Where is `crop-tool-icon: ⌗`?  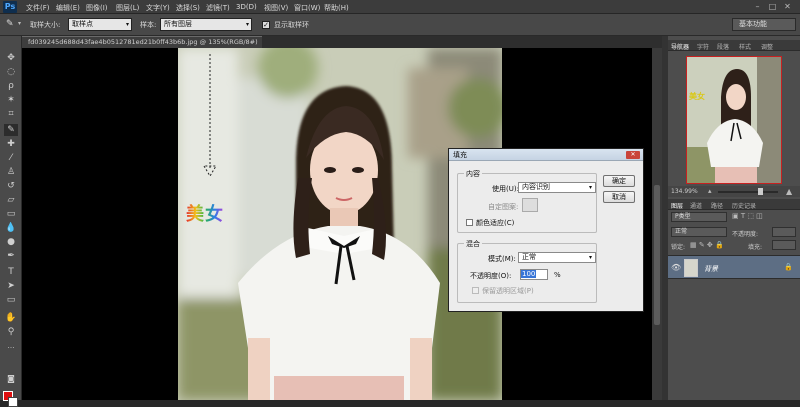
crop-tool-icon: ⌗ is located at coordinates (11, 114).